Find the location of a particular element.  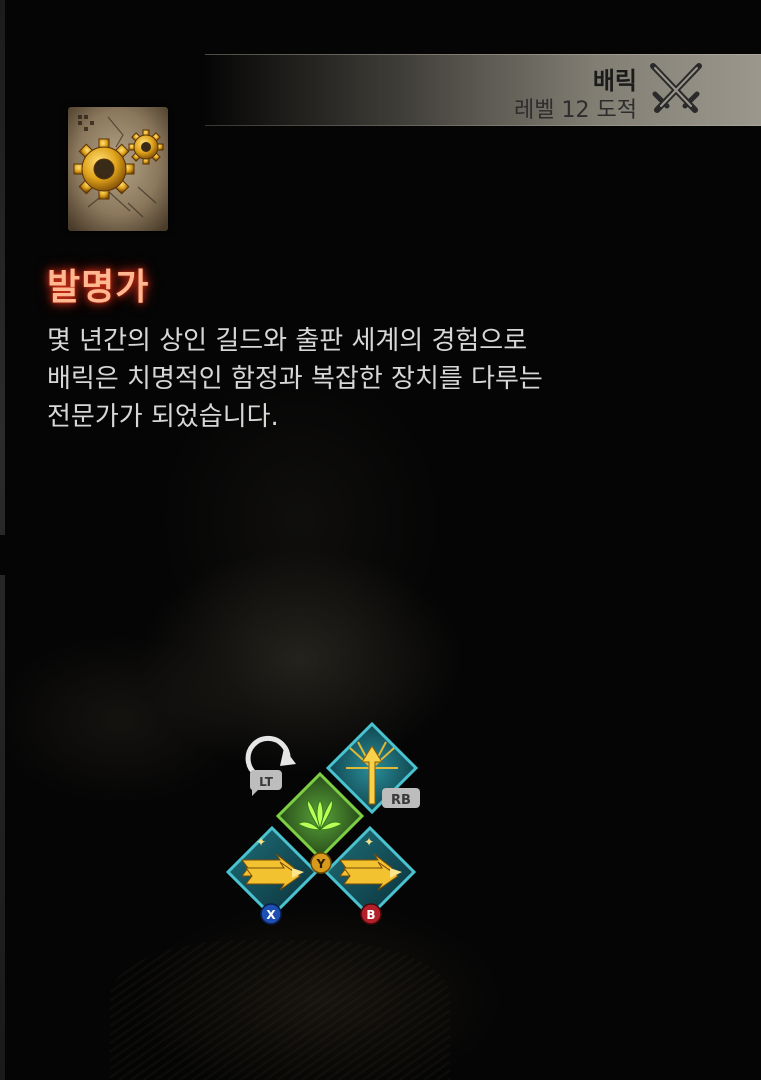

b-button-label: B is located at coordinates (370, 915).